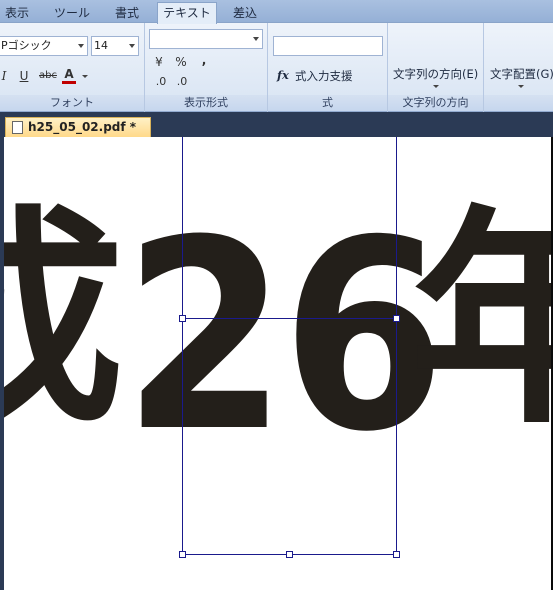  Describe the element at coordinates (82, 127) in the screenshot. I see `document-tab-label: h25_05_02.pdf *` at that location.